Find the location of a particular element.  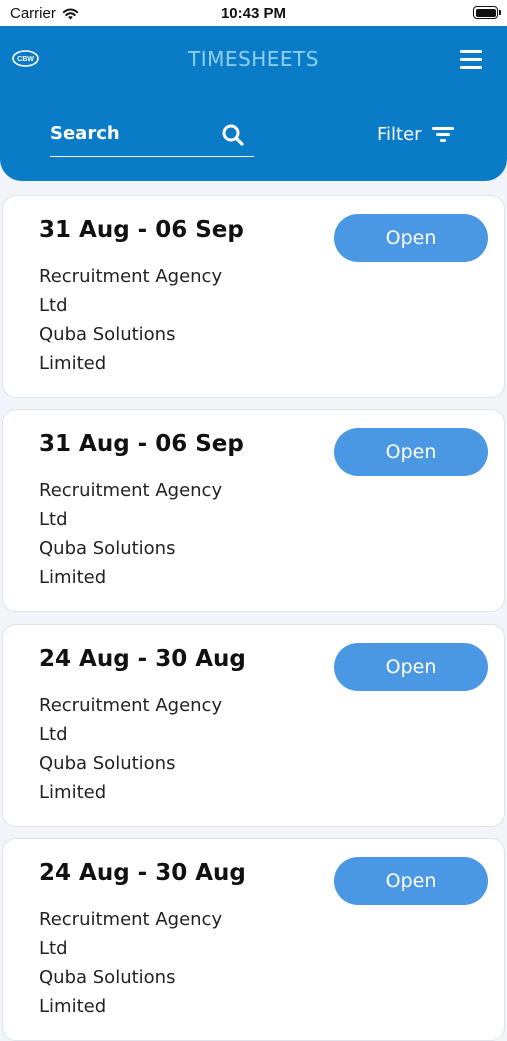

hamburger-menu-icon is located at coordinates (471, 59).